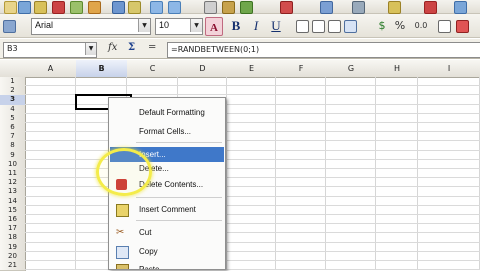 The image size is (480, 271). Describe the element at coordinates (462, 26) in the screenshot. I see `highlight-icon` at that location.